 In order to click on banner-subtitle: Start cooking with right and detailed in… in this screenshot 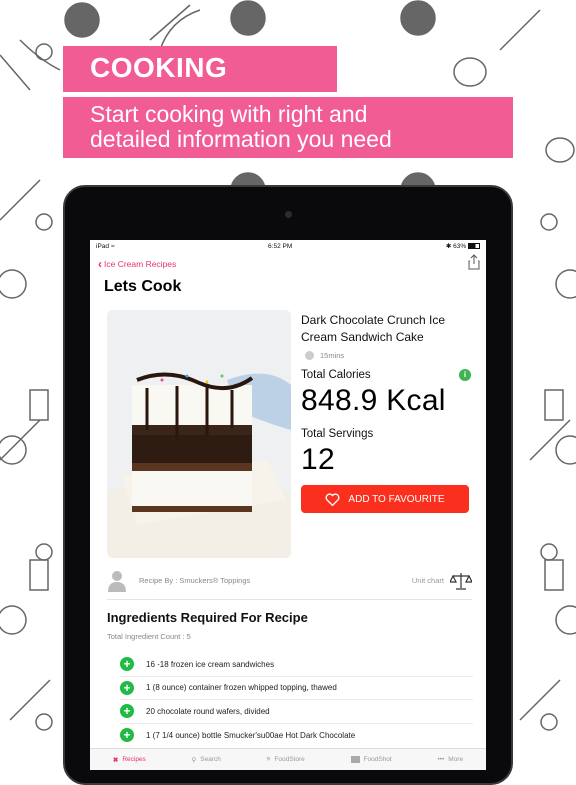, I will do `click(288, 127)`.